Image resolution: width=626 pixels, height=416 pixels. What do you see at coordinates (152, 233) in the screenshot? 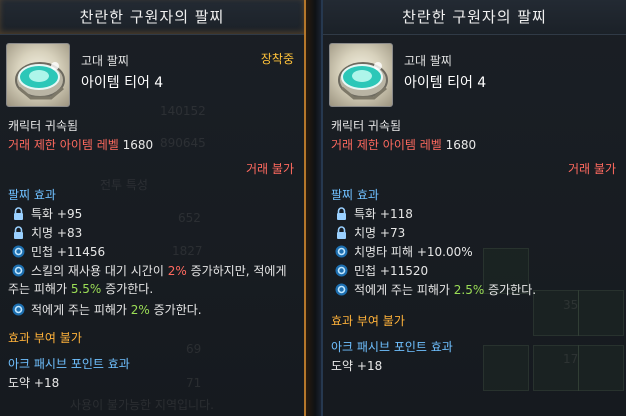
I see `stat-row: 치명 +83` at bounding box center [152, 233].